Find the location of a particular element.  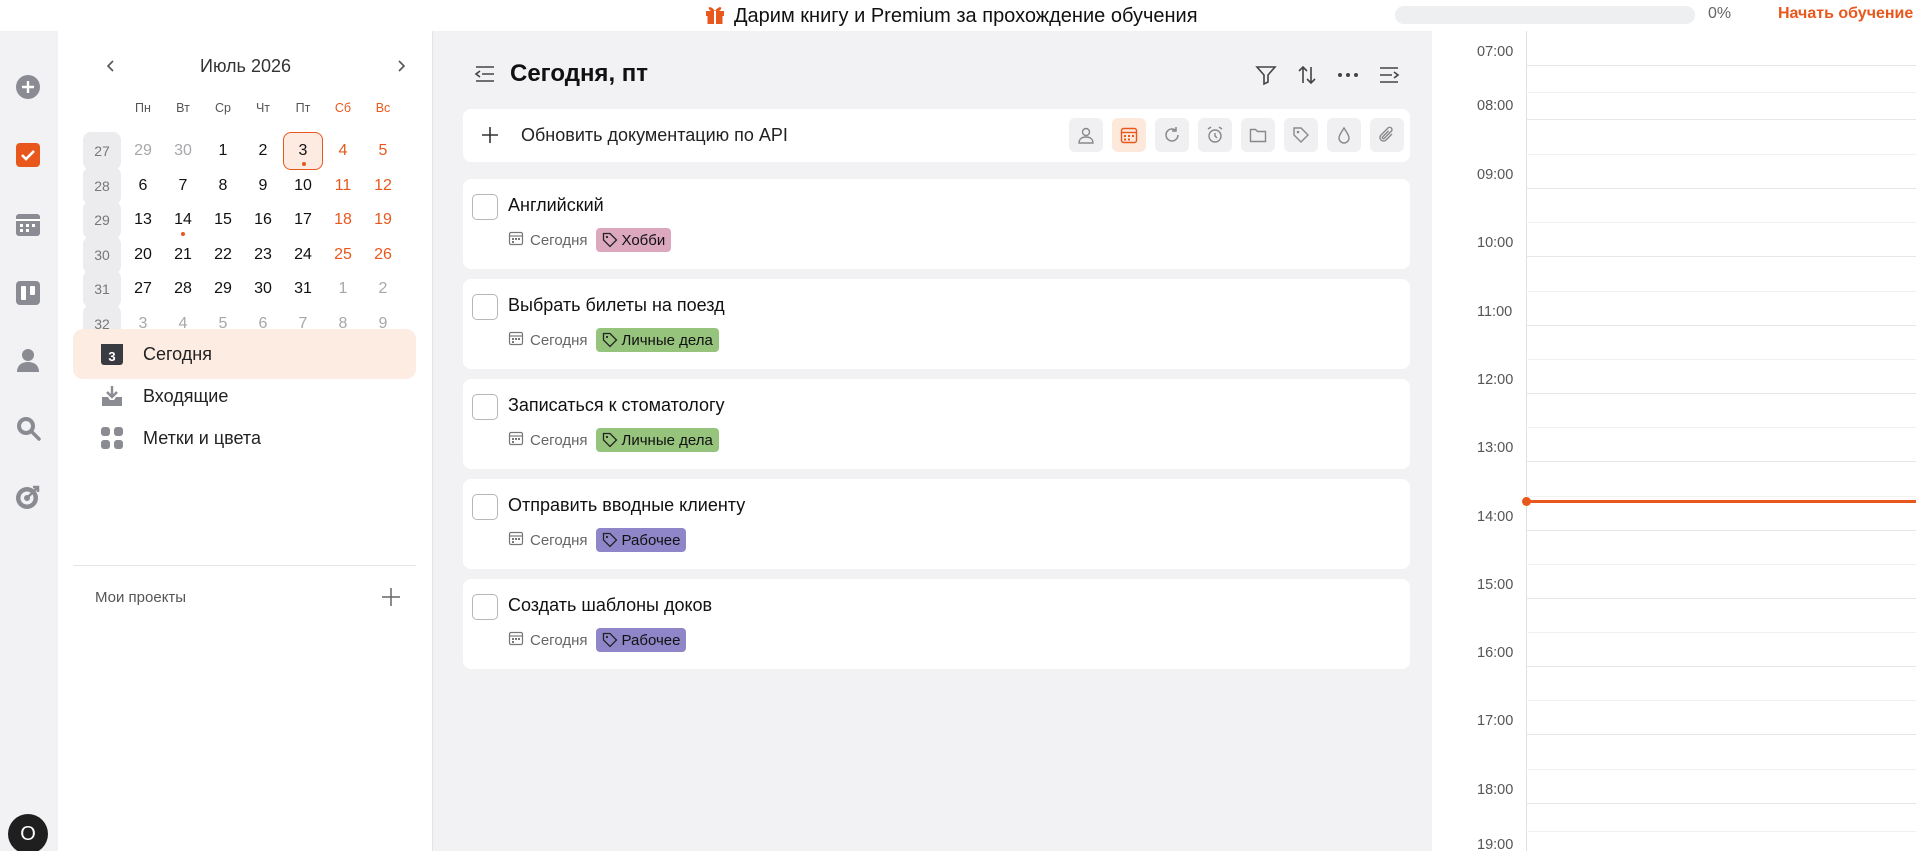

alarm-icon is located at coordinates (1215, 135).